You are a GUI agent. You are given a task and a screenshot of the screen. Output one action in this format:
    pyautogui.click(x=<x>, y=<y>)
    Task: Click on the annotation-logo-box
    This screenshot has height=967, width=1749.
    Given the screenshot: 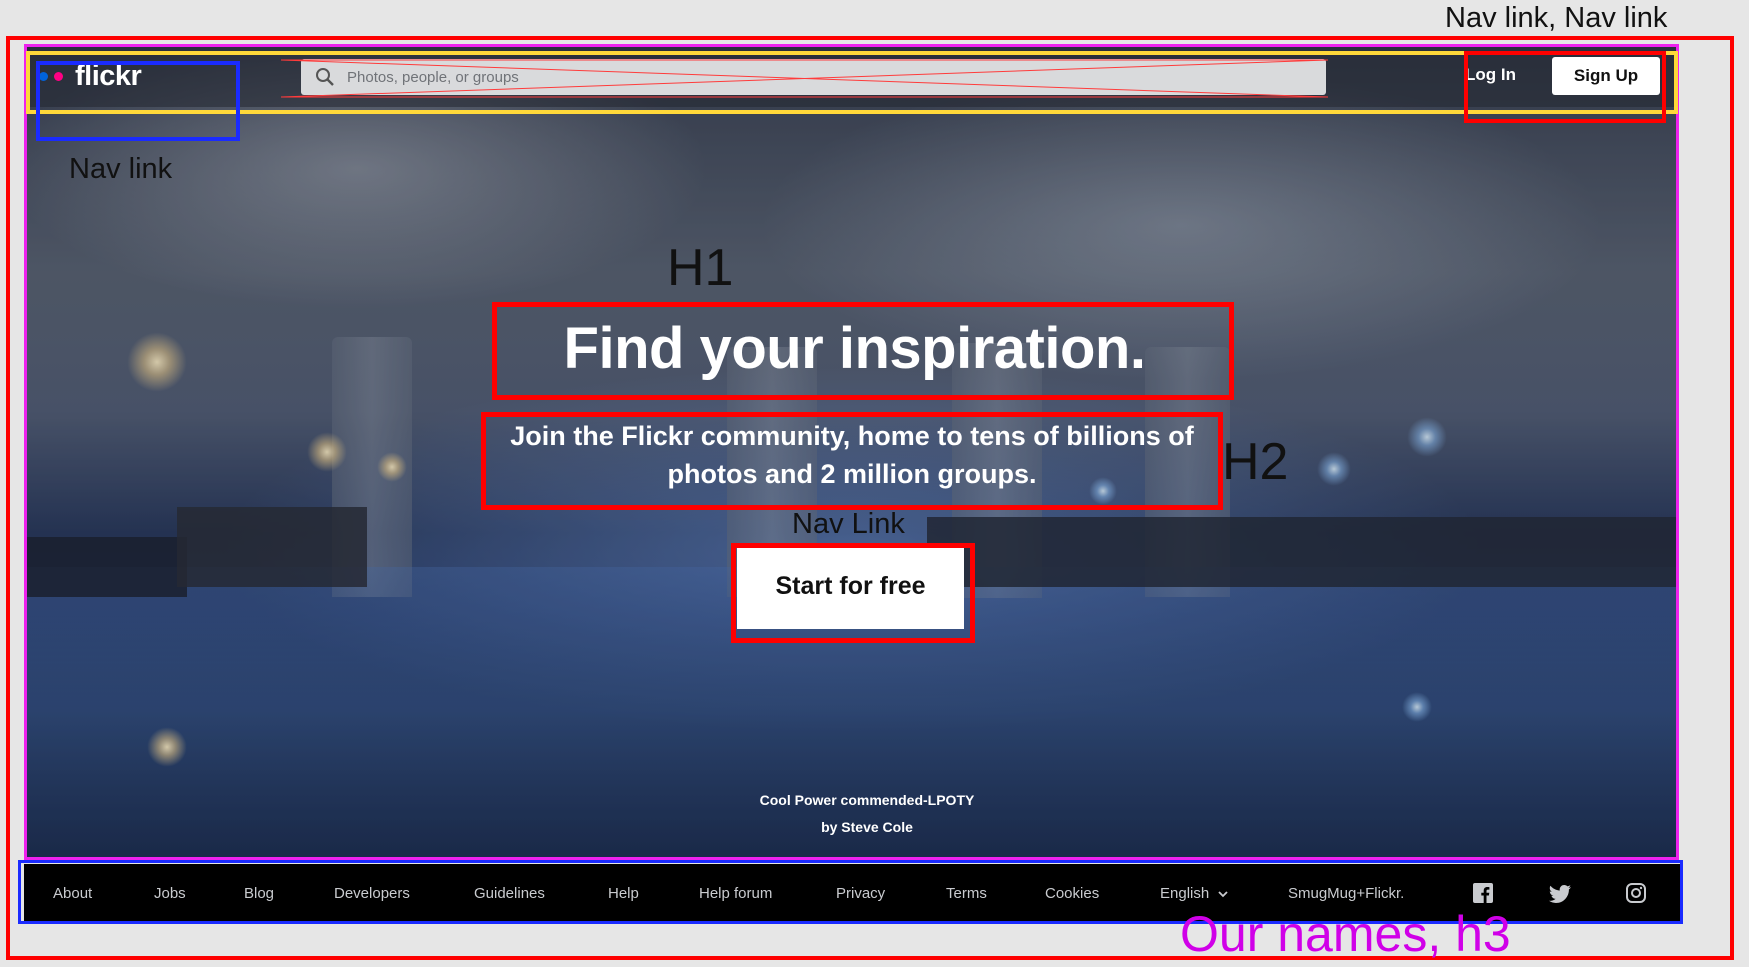 What is the action you would take?
    pyautogui.click(x=138, y=101)
    